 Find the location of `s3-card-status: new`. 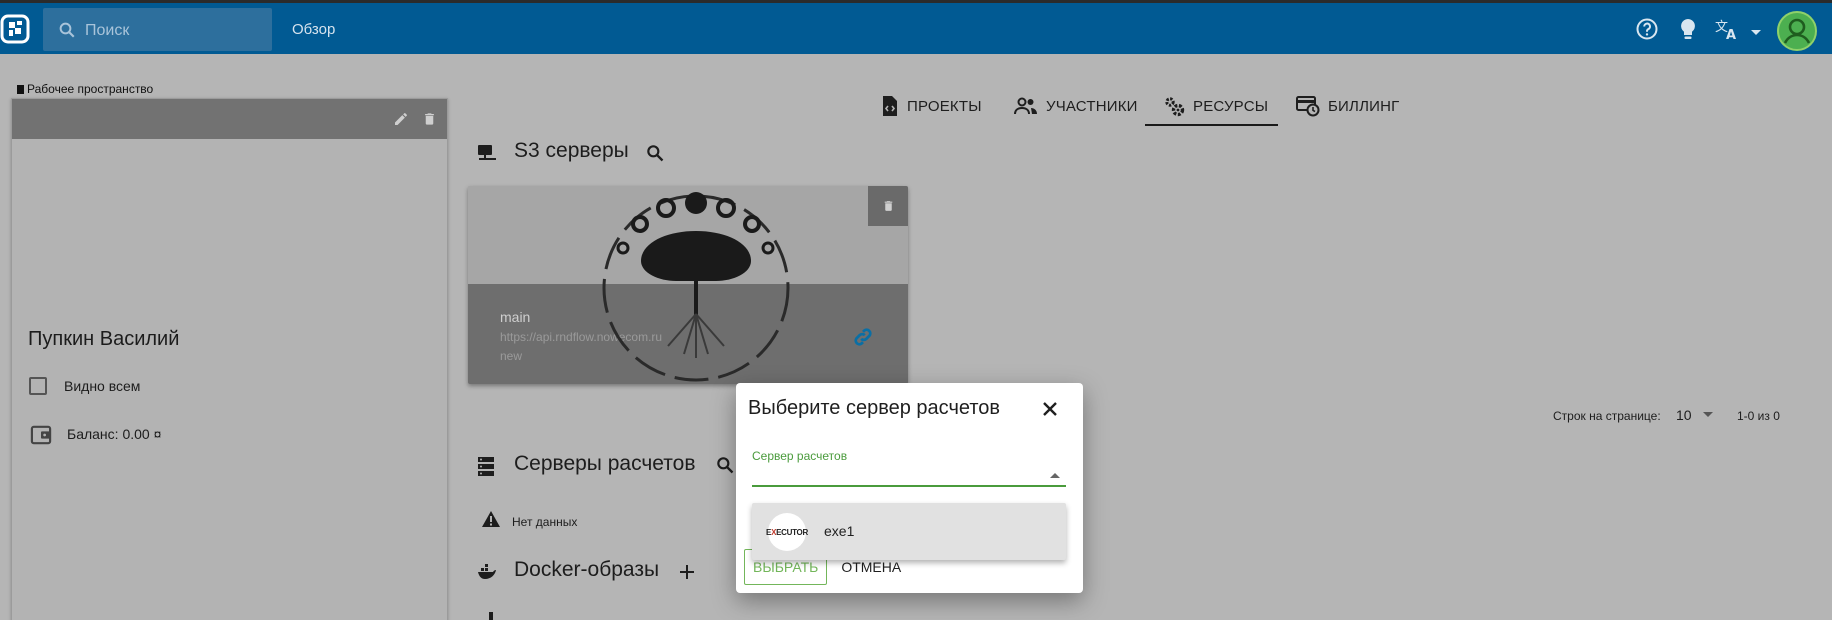

s3-card-status: new is located at coordinates (511, 356).